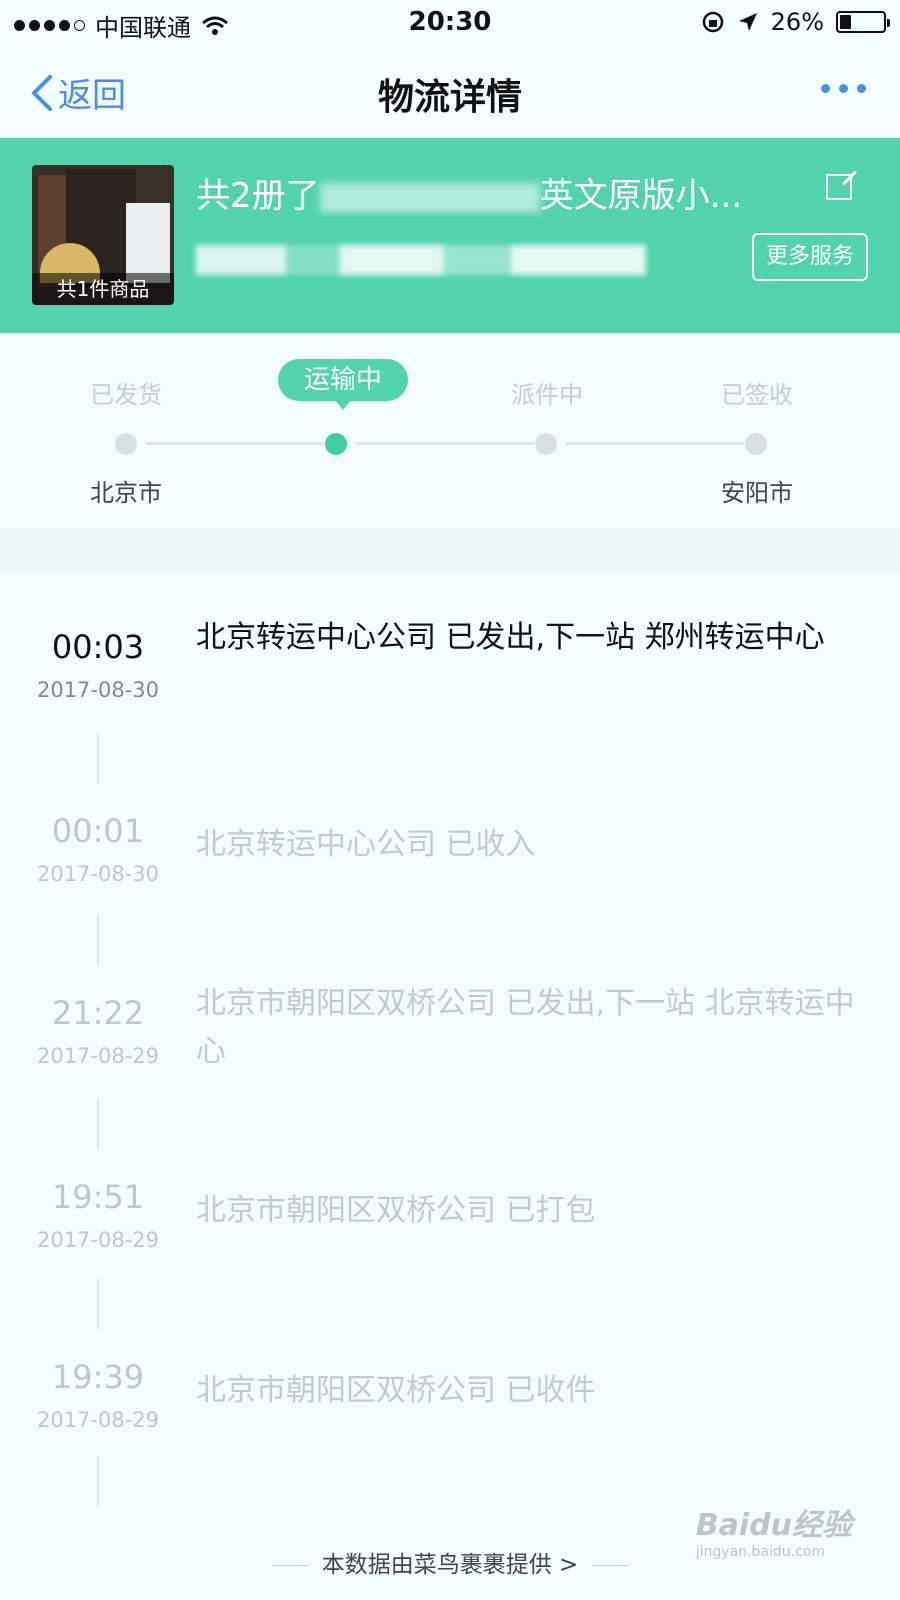 The image size is (900, 1600). What do you see at coordinates (450, 23) in the screenshot?
I see `status-bar: 中国联通 20:30 26%` at bounding box center [450, 23].